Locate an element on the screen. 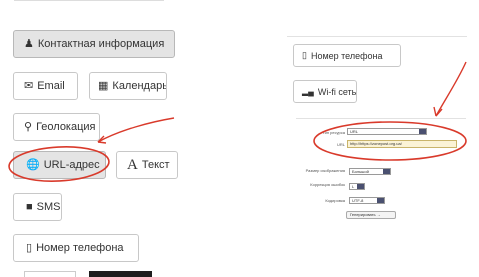 This screenshot has height=277, width=479. right-annotation-arrow is located at coordinates (451, 89).